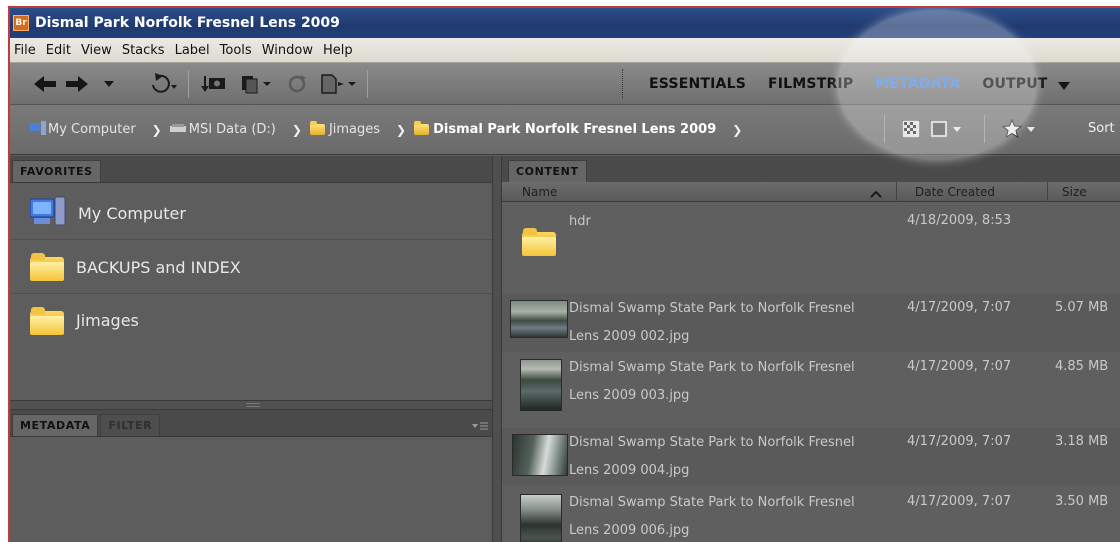 This screenshot has width=1120, height=542. I want to click on workspace-metadata: METADATA, so click(917, 84).